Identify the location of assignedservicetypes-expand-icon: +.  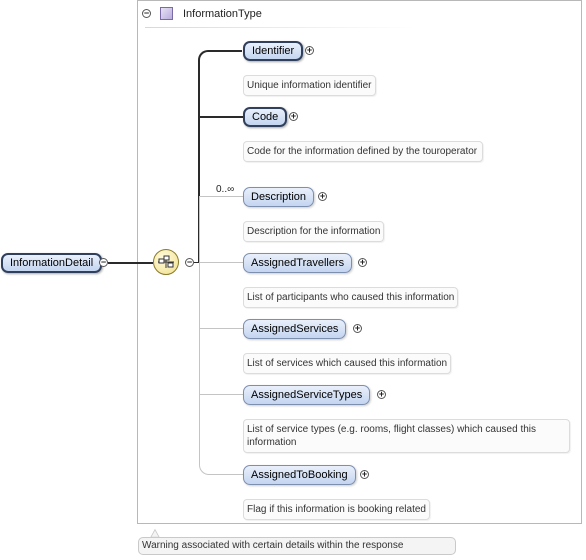
(381, 394).